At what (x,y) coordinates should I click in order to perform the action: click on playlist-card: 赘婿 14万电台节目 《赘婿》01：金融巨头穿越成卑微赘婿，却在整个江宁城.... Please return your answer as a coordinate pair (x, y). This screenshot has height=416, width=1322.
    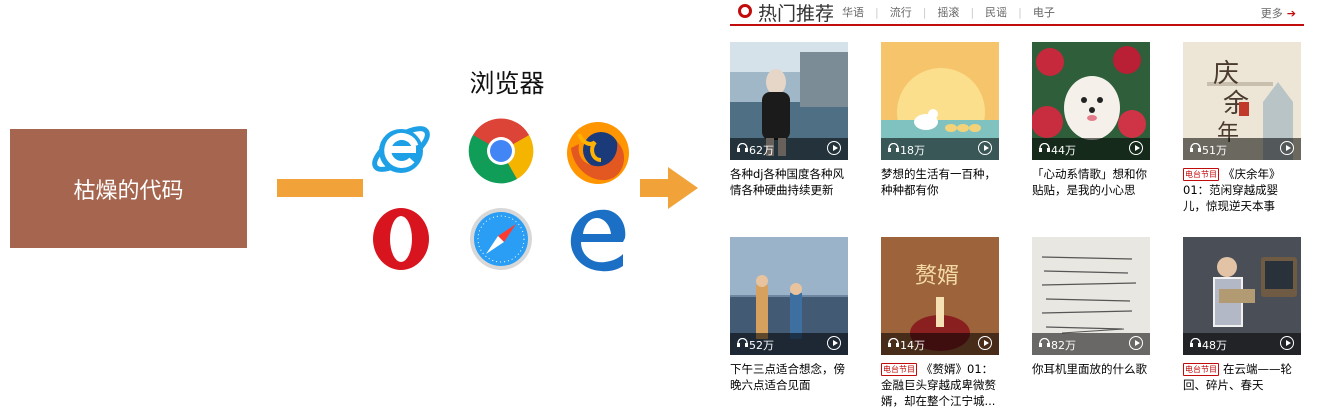
    Looking at the image, I should click on (940, 323).